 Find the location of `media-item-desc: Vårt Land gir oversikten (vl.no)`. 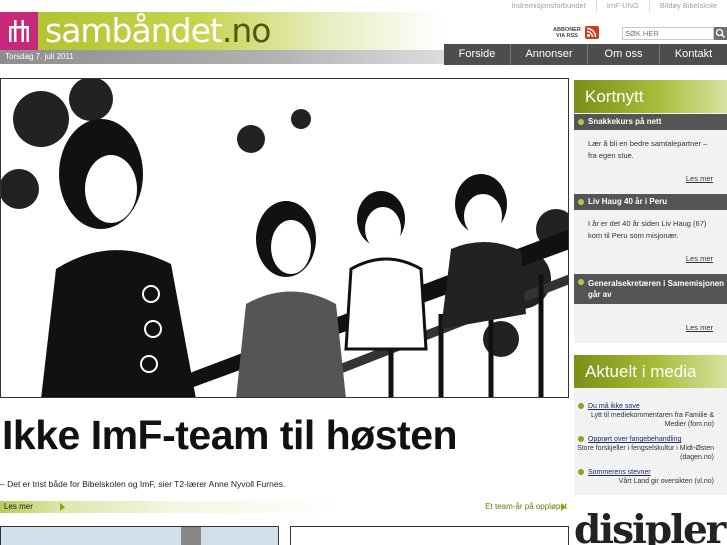

media-item-desc: Vårt Land gir oversikten (vl.no) is located at coordinates (666, 481).